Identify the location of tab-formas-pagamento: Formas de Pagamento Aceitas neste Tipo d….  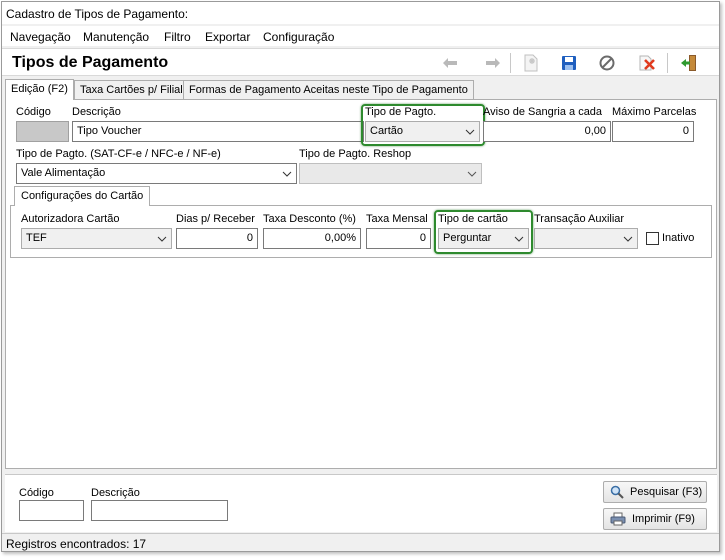
(328, 89).